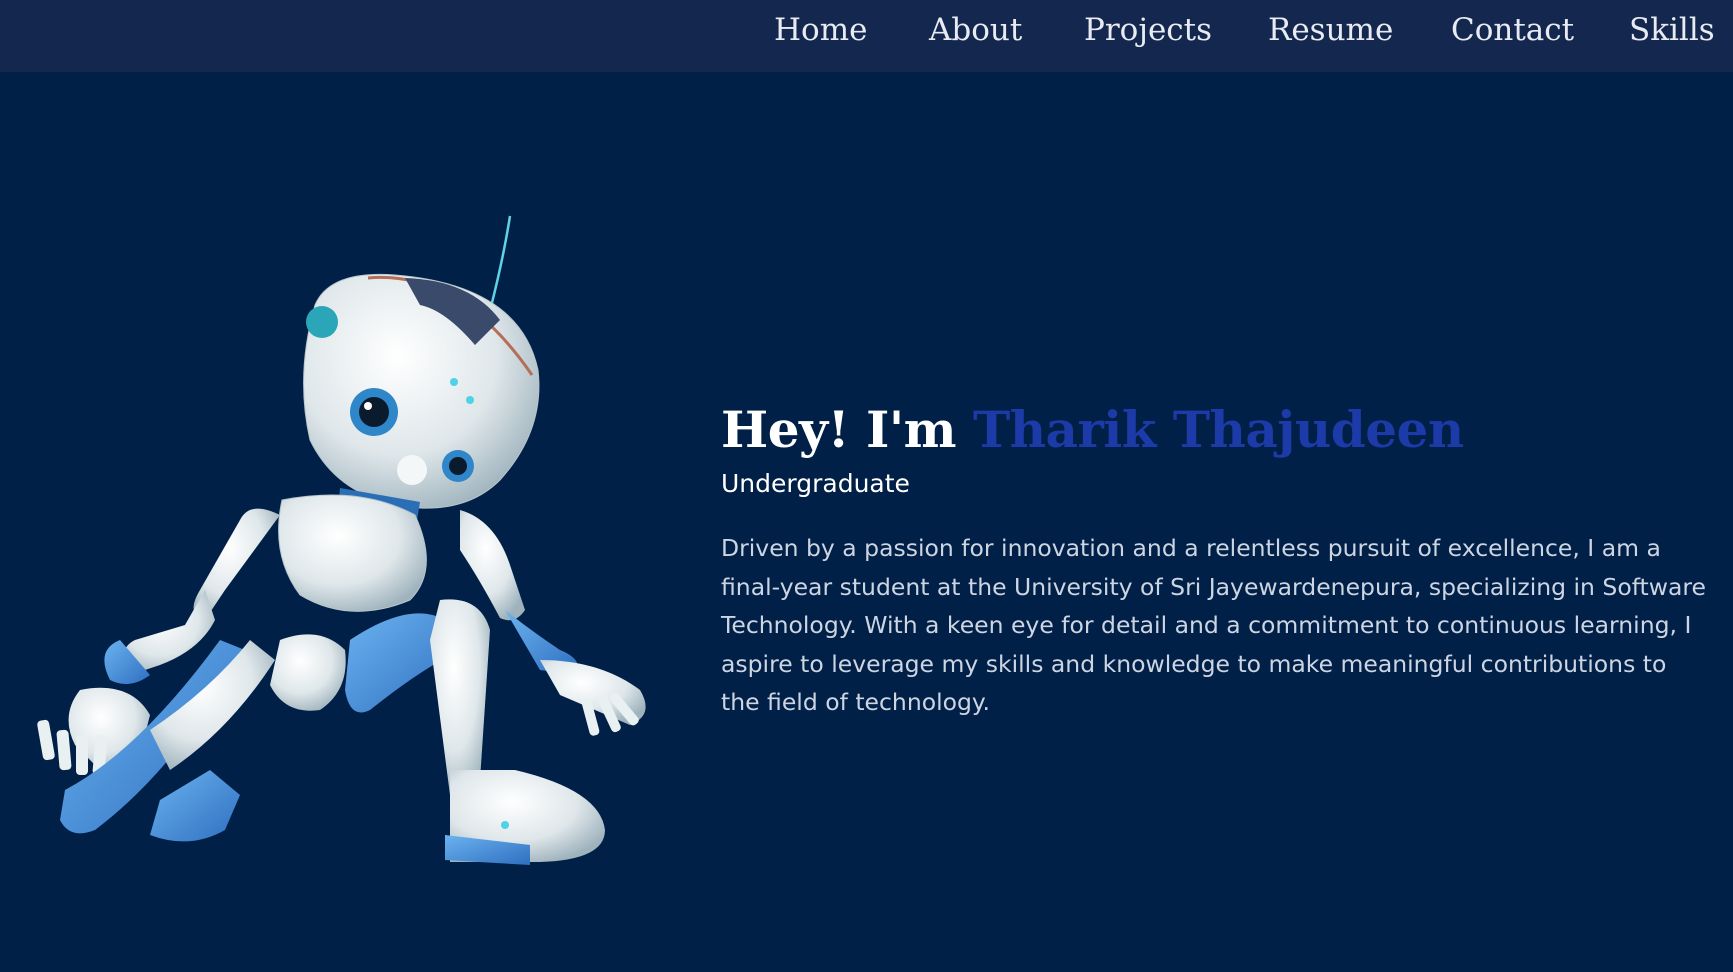  I want to click on nav-skills-link: Skills, so click(1672, 30).